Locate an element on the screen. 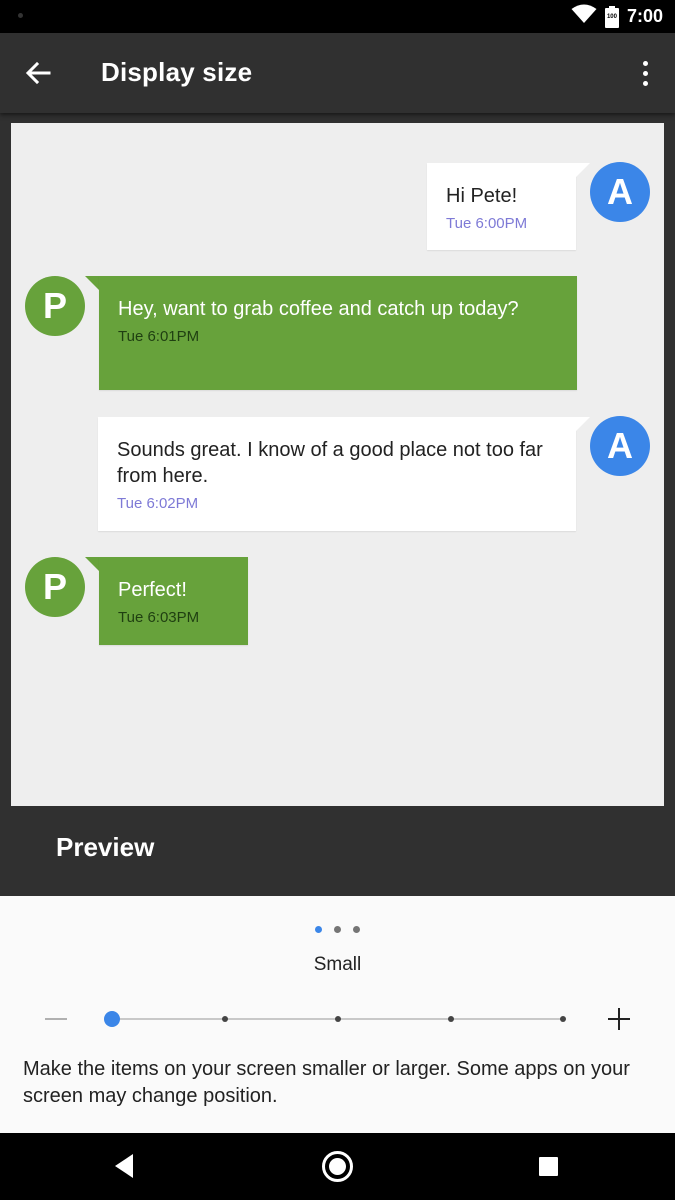  page-title: Display size is located at coordinates (177, 72).